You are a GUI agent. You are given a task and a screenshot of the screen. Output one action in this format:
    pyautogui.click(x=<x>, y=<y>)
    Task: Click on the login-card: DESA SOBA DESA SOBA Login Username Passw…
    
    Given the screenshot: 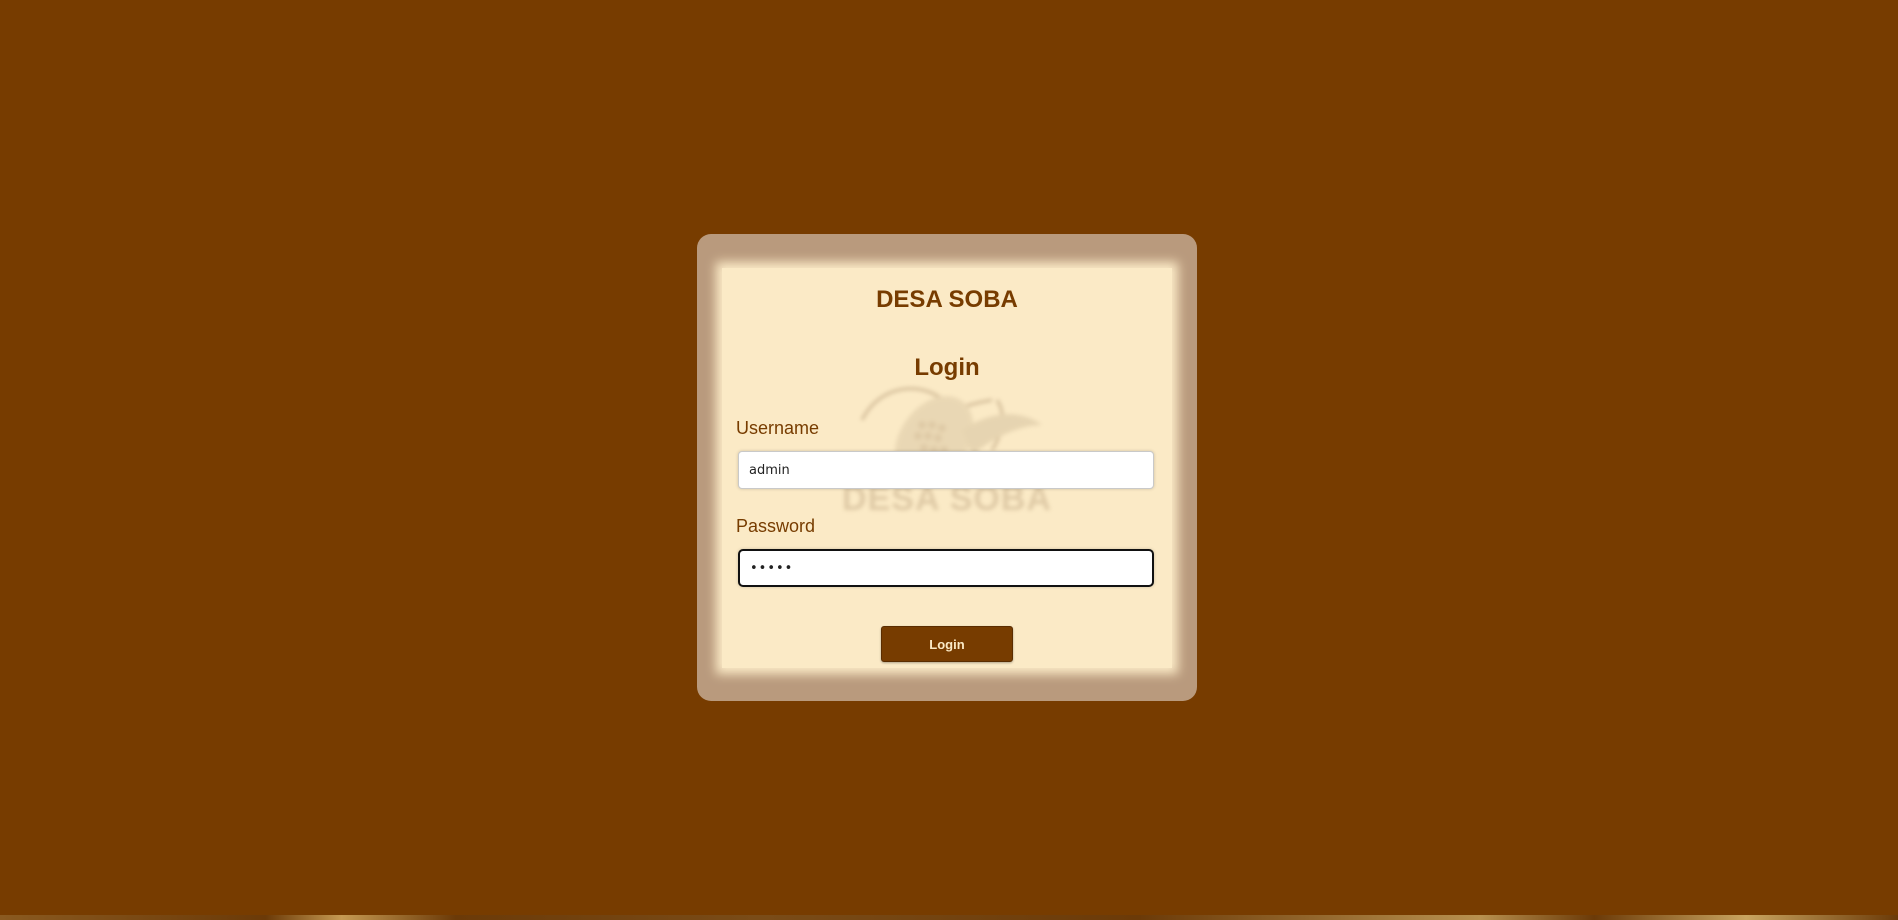 What is the action you would take?
    pyautogui.click(x=947, y=468)
    